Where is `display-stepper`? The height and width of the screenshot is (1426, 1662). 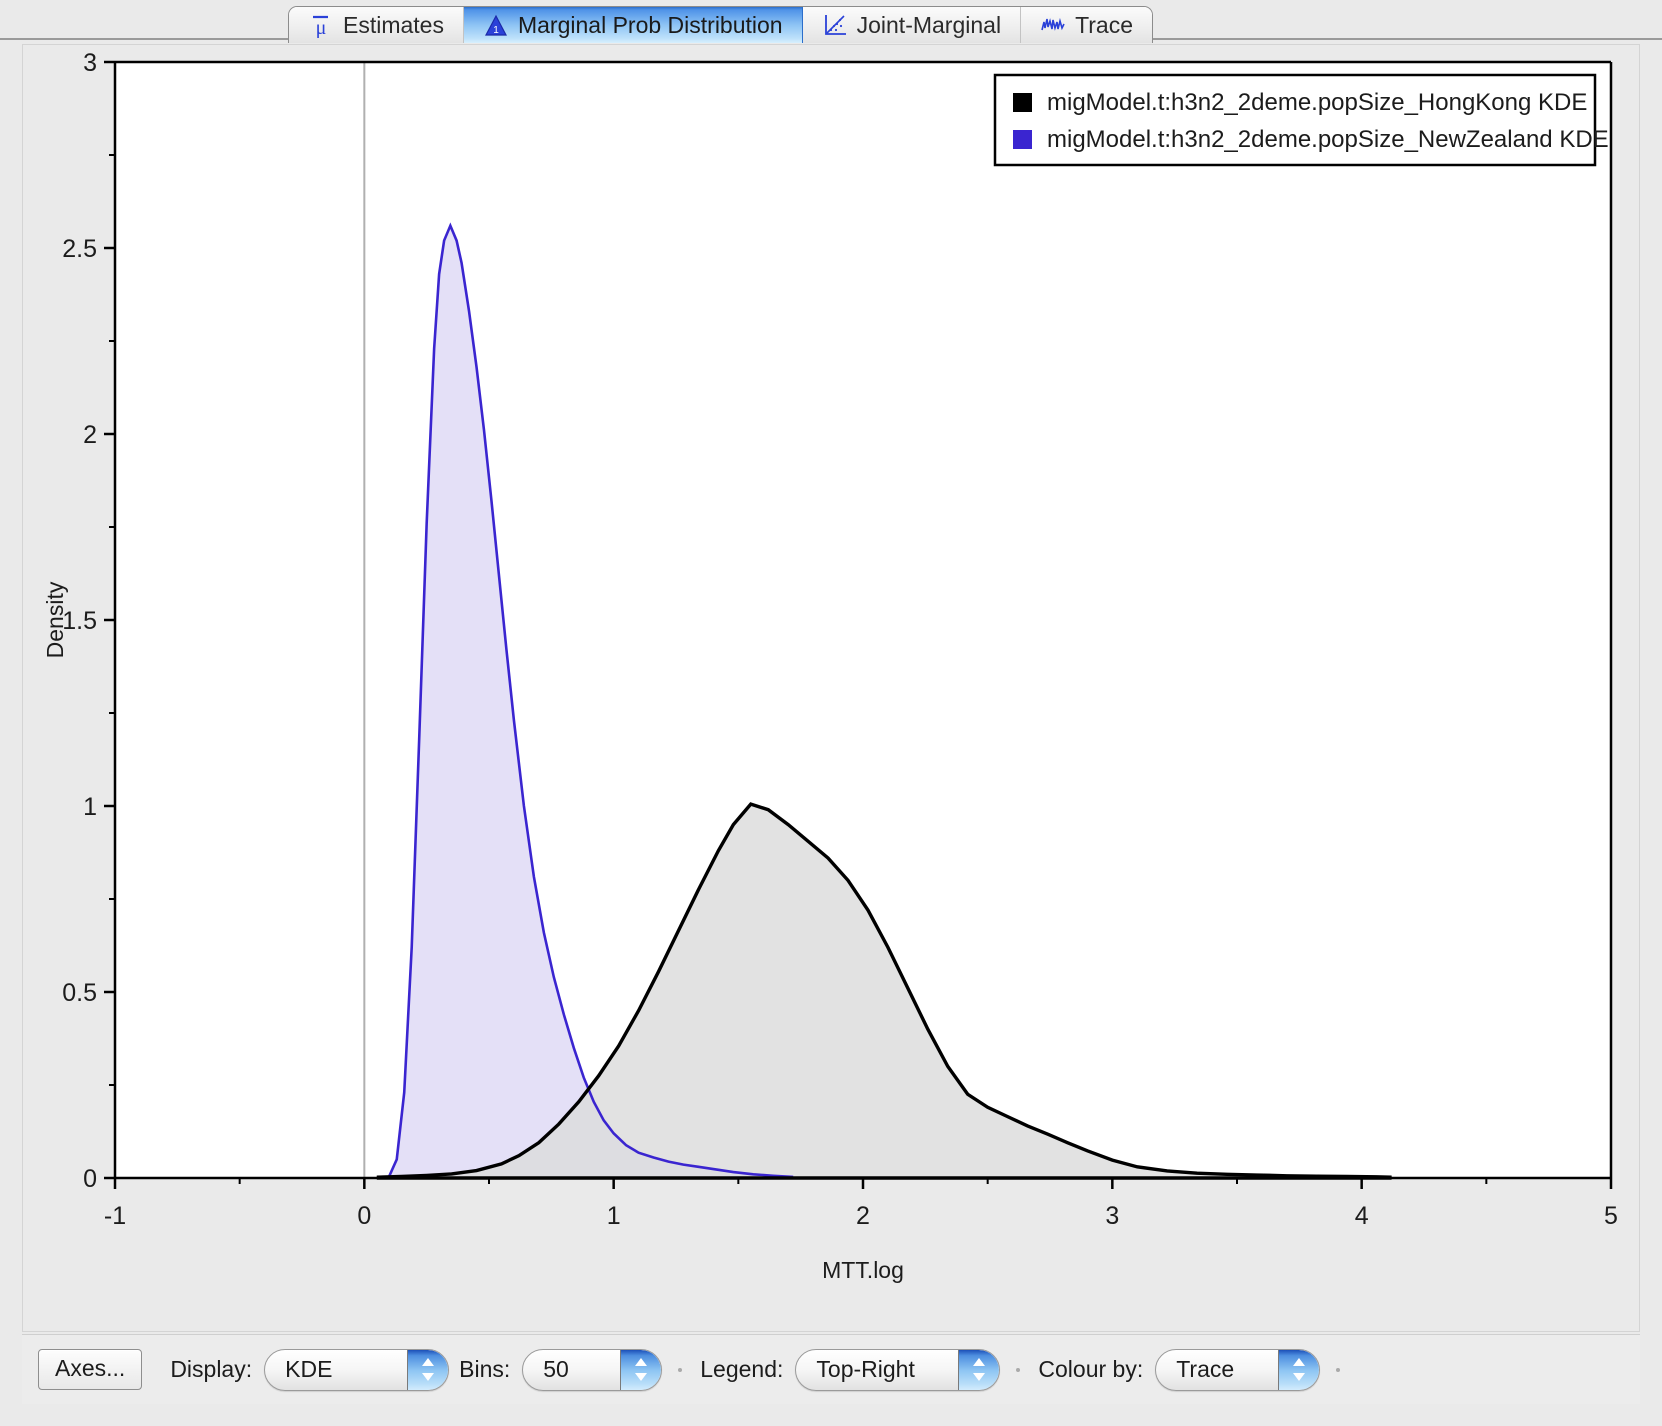
display-stepper is located at coordinates (428, 1369).